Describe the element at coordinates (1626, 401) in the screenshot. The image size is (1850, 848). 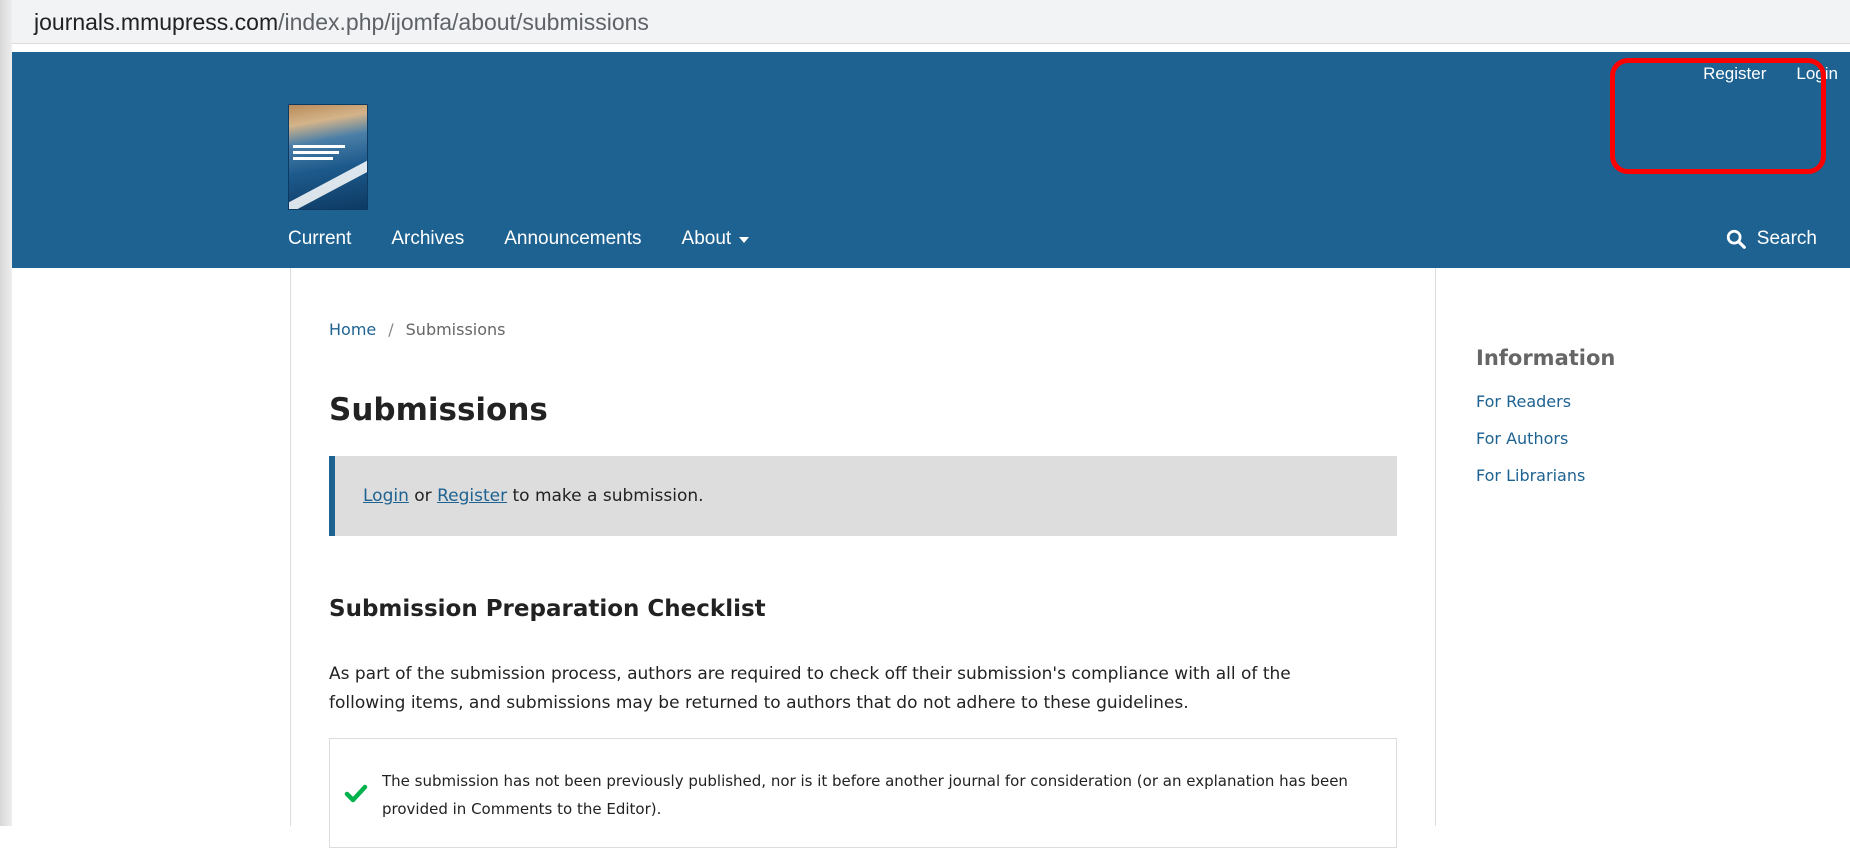
I see `sidebar-link-readers: For Readers` at that location.